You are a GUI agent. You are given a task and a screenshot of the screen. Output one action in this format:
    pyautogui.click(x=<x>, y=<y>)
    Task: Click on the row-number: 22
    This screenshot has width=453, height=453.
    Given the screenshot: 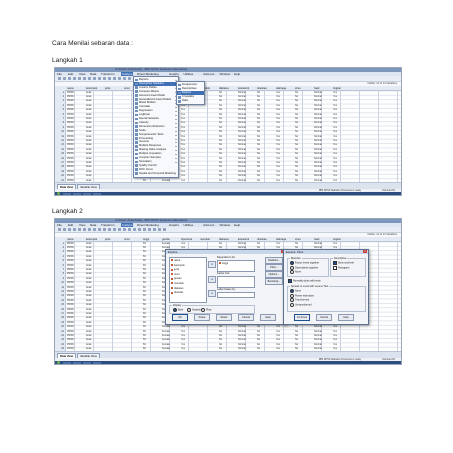 What is the action you would take?
    pyautogui.click(x=59, y=335)
    